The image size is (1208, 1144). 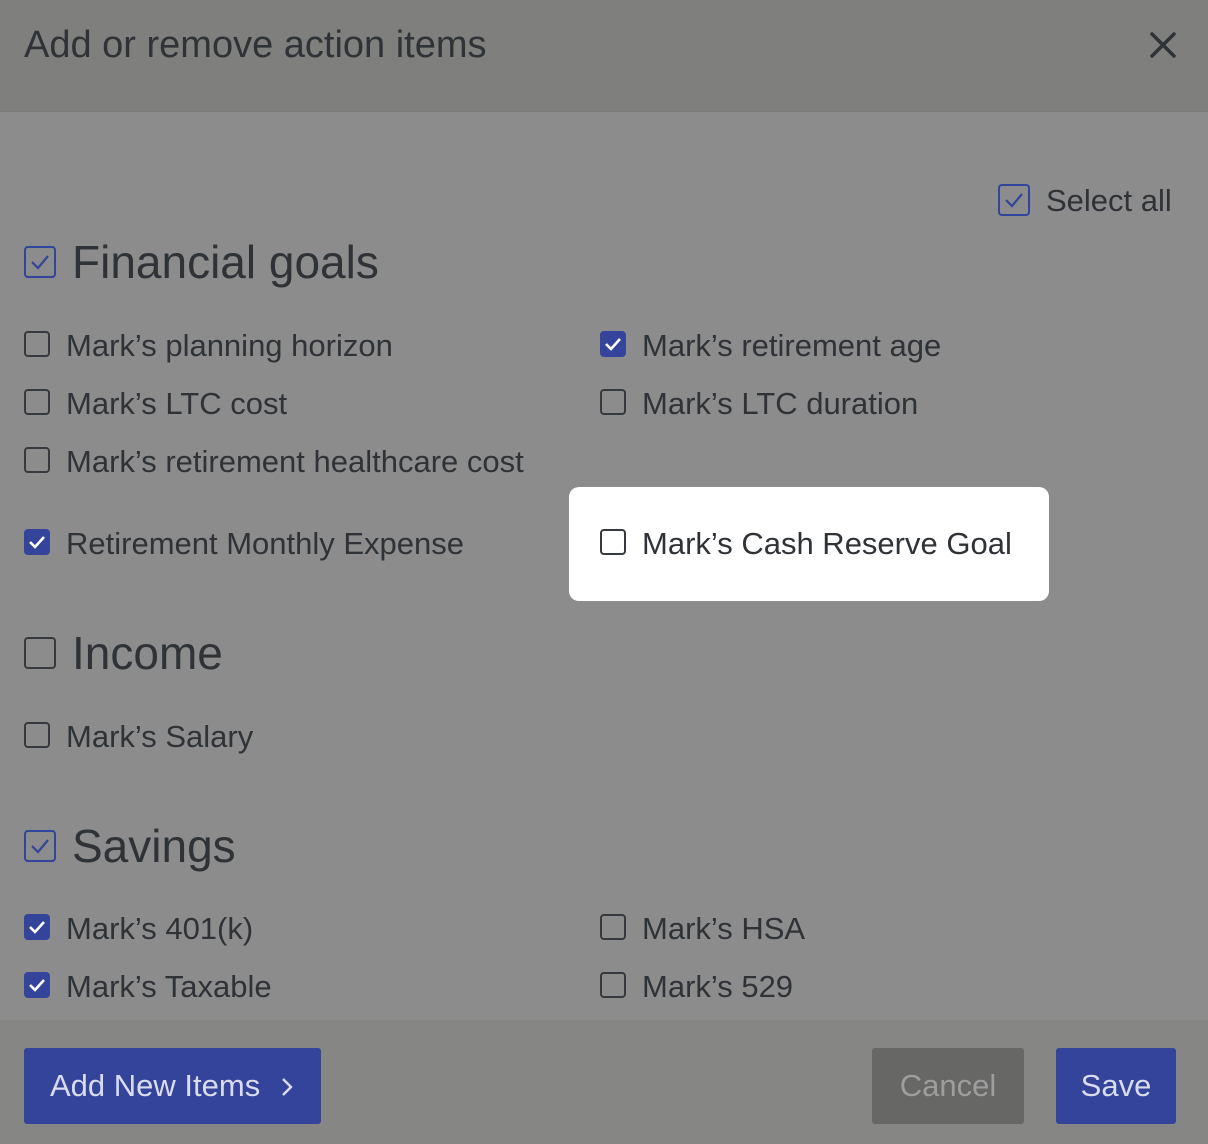 I want to click on section-checkbox-savings, so click(x=40, y=846).